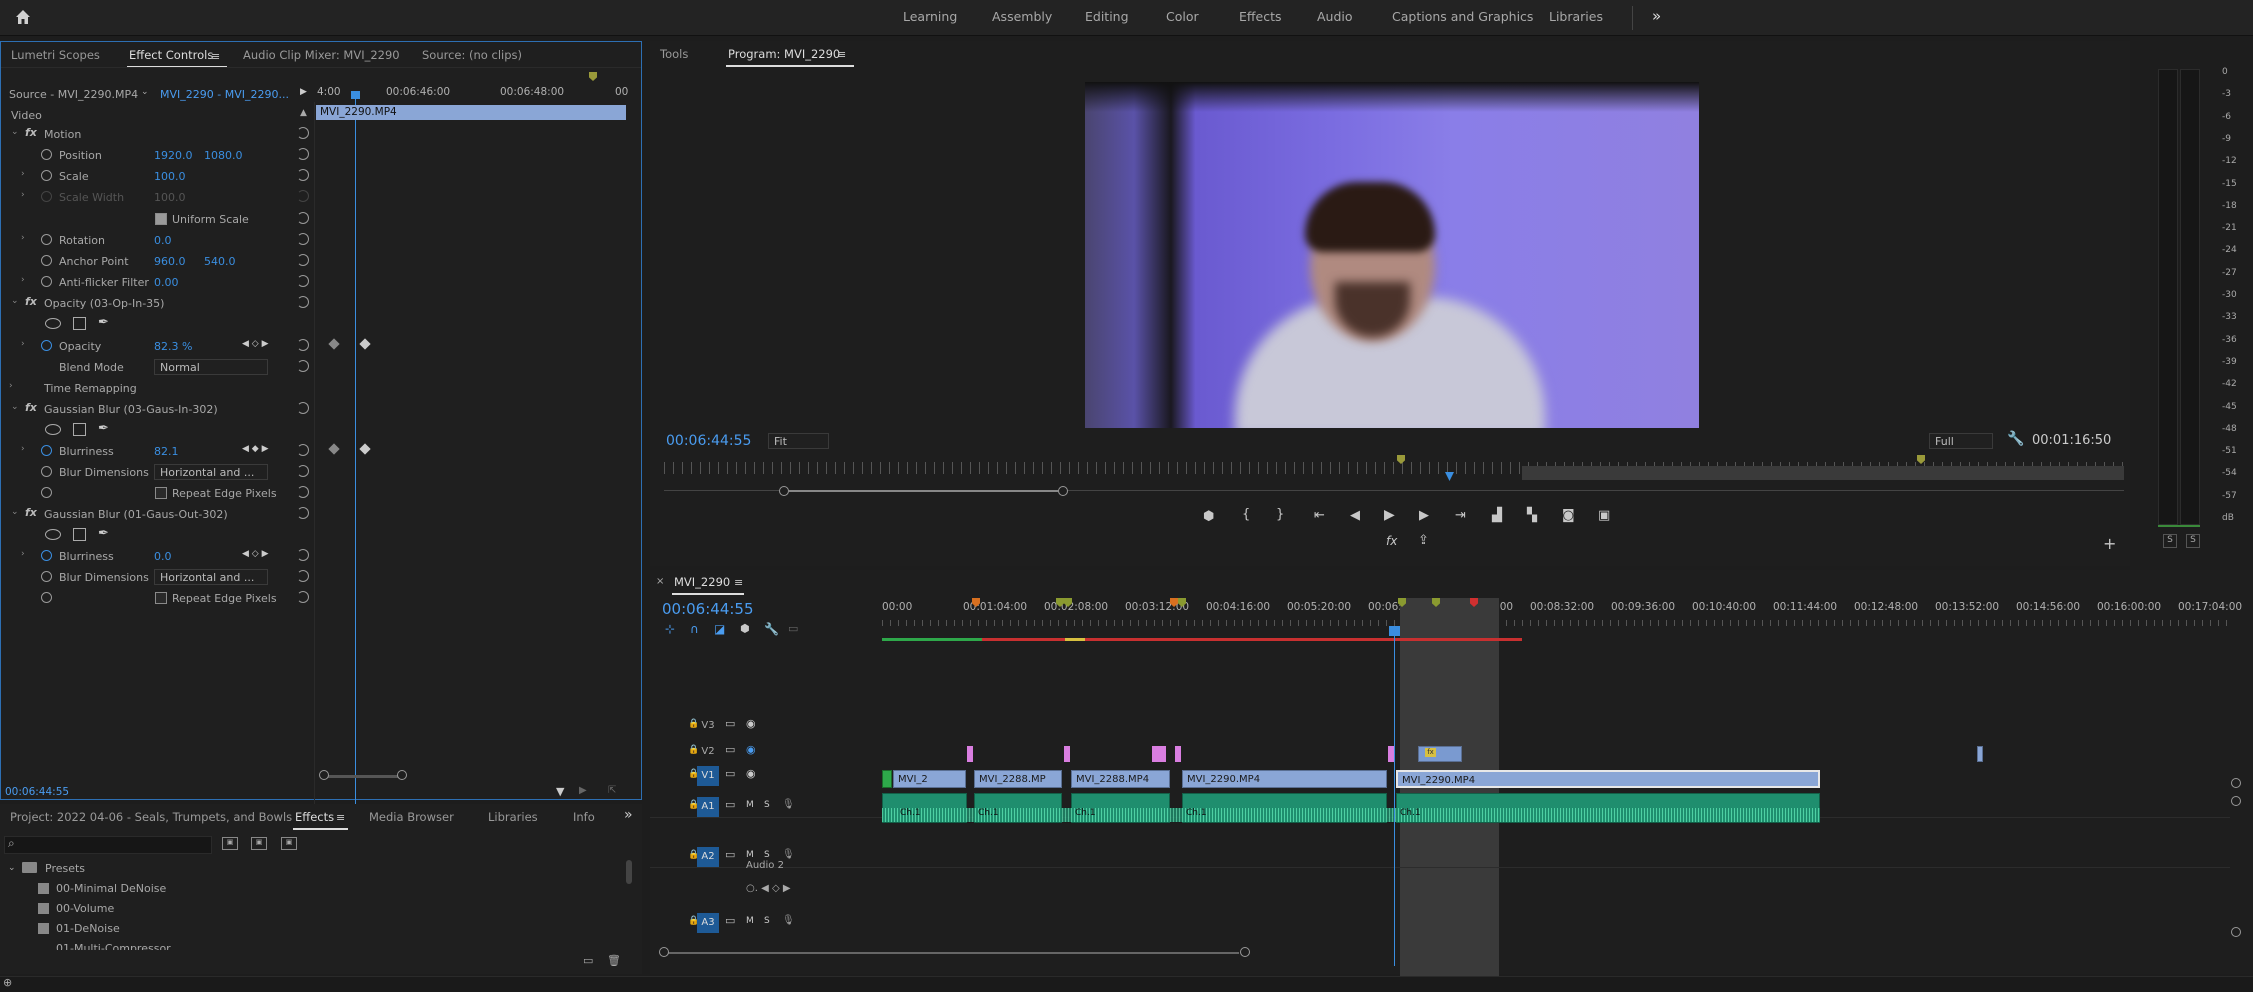 The height and width of the screenshot is (992, 2253). Describe the element at coordinates (708, 923) in the screenshot. I see `track-label-a3: A3` at that location.